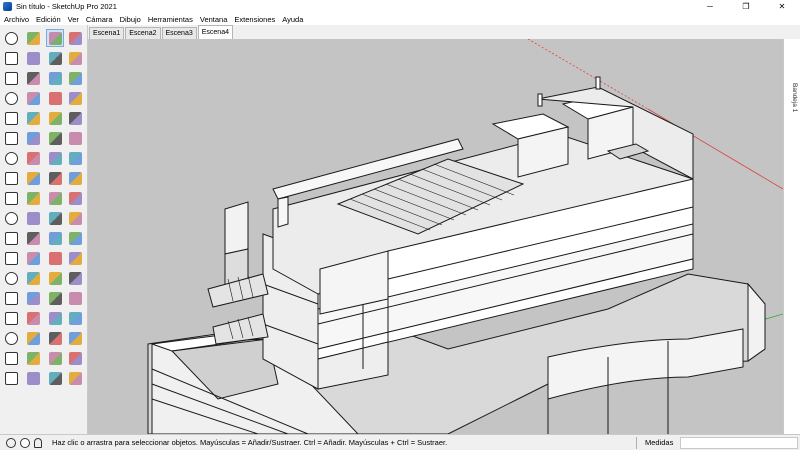  Describe the element at coordinates (33, 98) in the screenshot. I see `house-small-icon` at that location.